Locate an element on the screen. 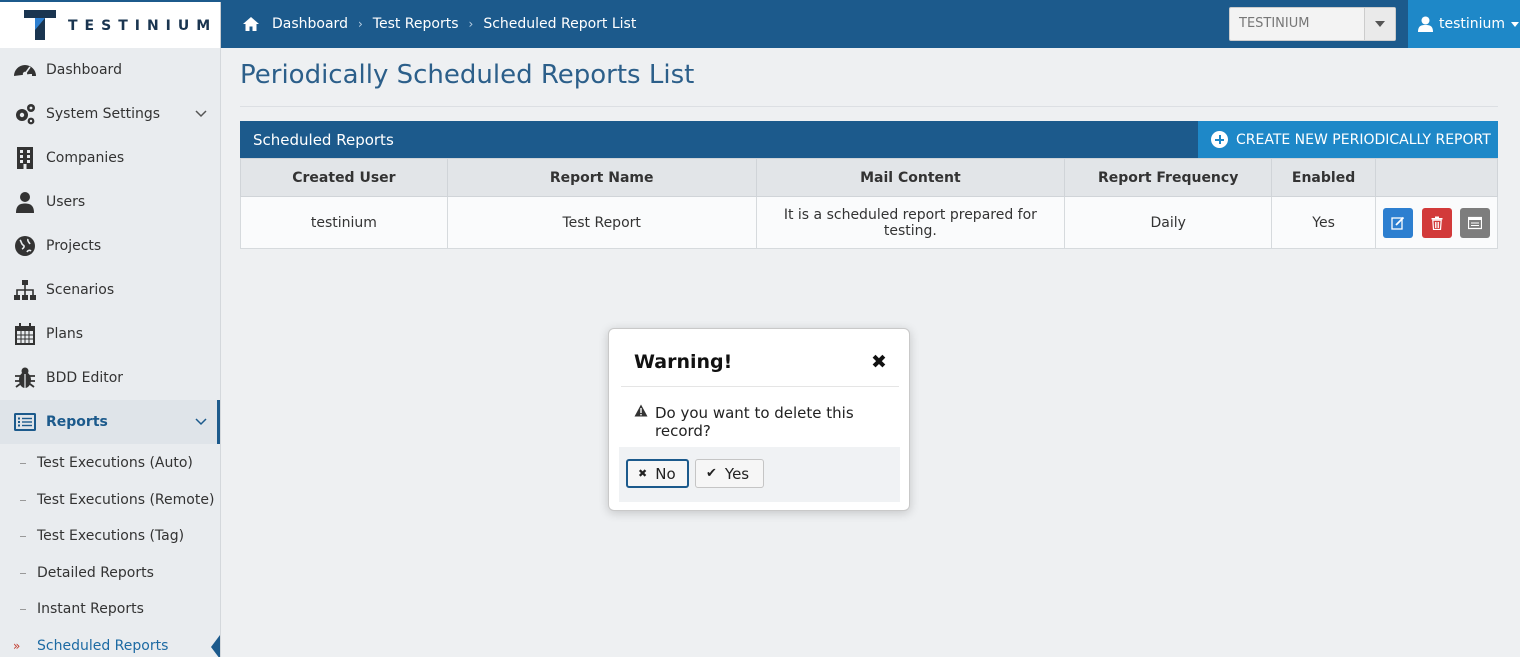 The width and height of the screenshot is (1520, 657). yes-button-label: Yes is located at coordinates (737, 473).